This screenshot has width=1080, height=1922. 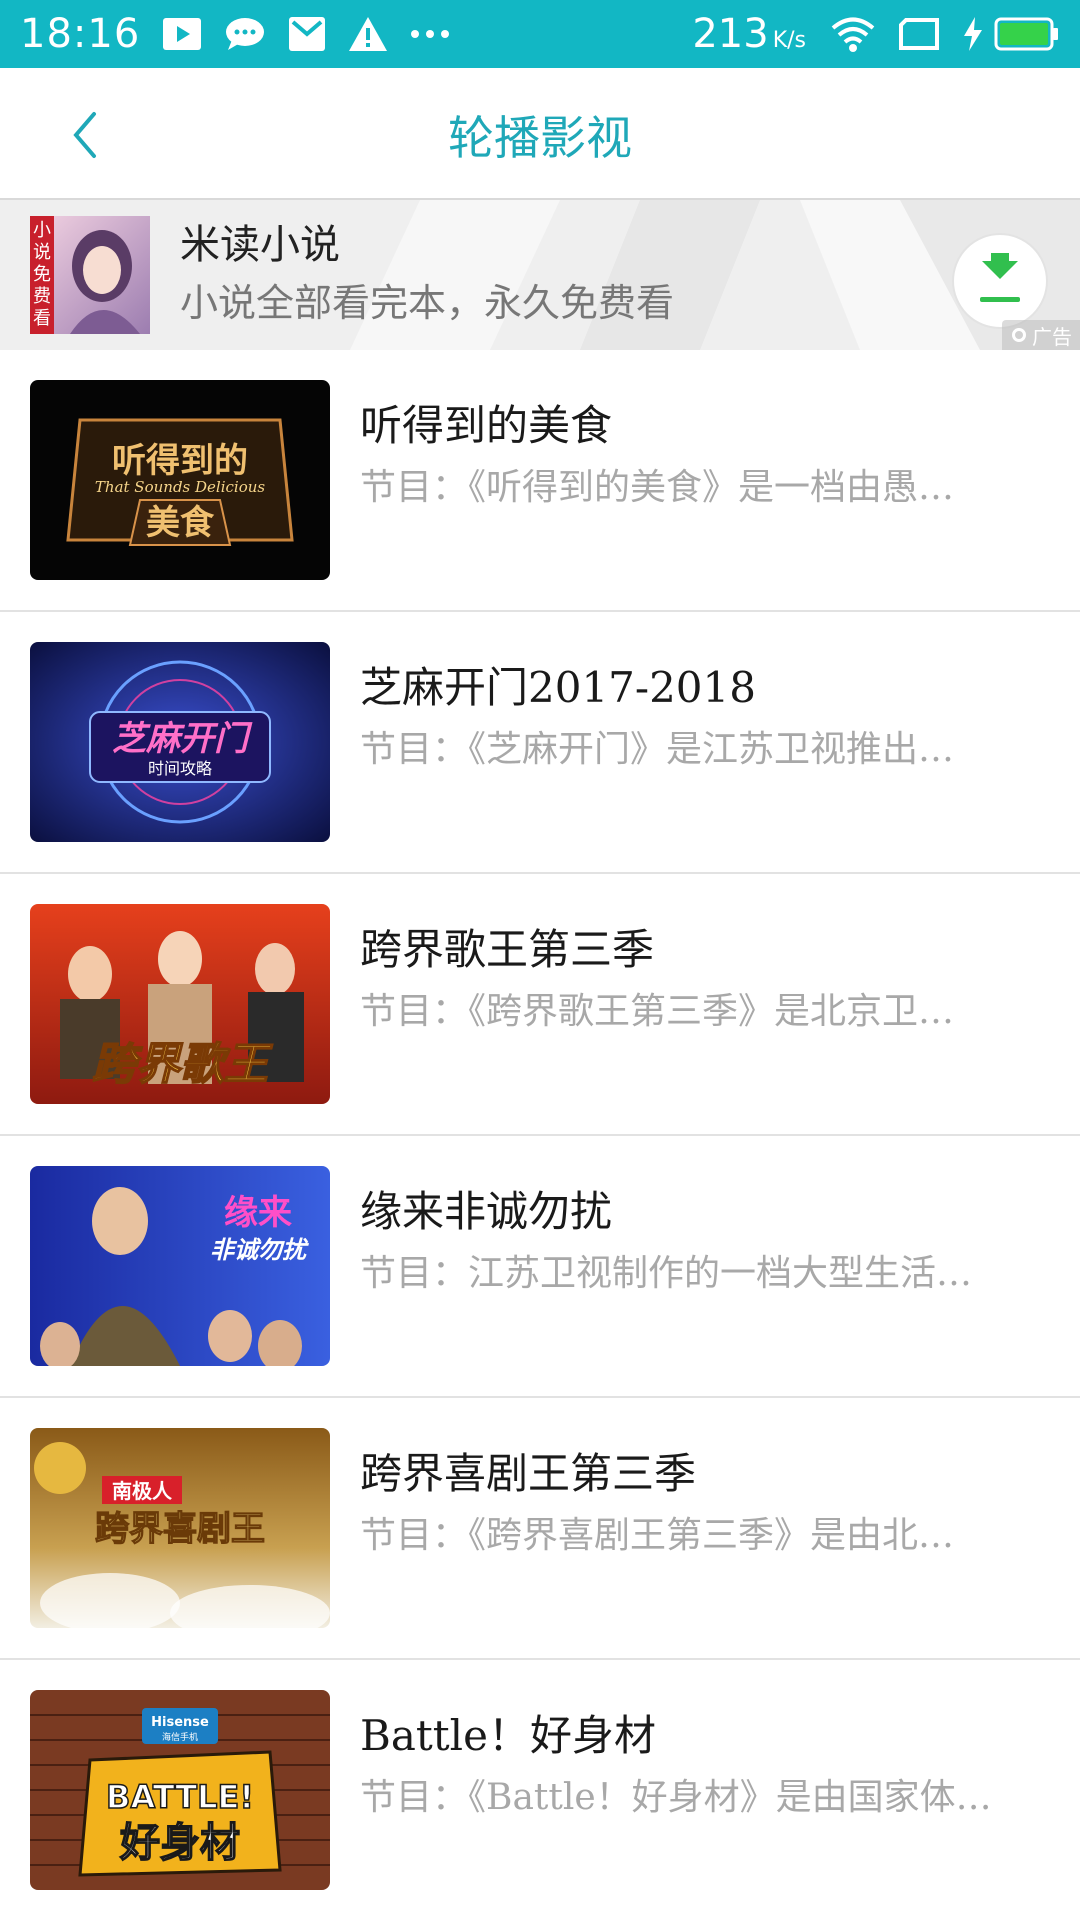 I want to click on program-title: Battle！好身材, so click(x=508, y=1735).